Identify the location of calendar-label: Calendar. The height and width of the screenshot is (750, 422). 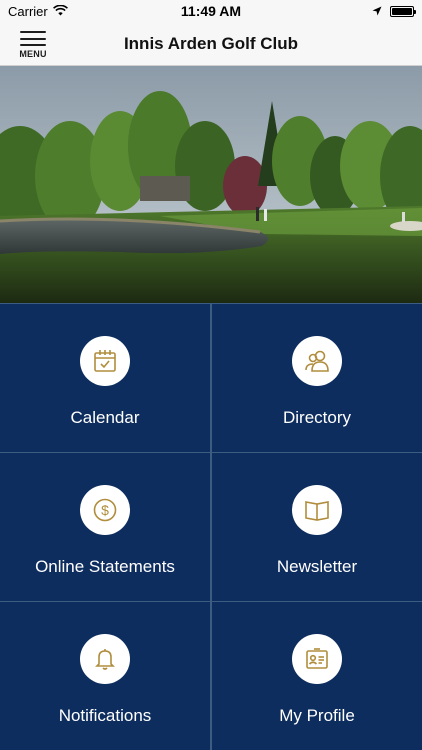
(105, 417).